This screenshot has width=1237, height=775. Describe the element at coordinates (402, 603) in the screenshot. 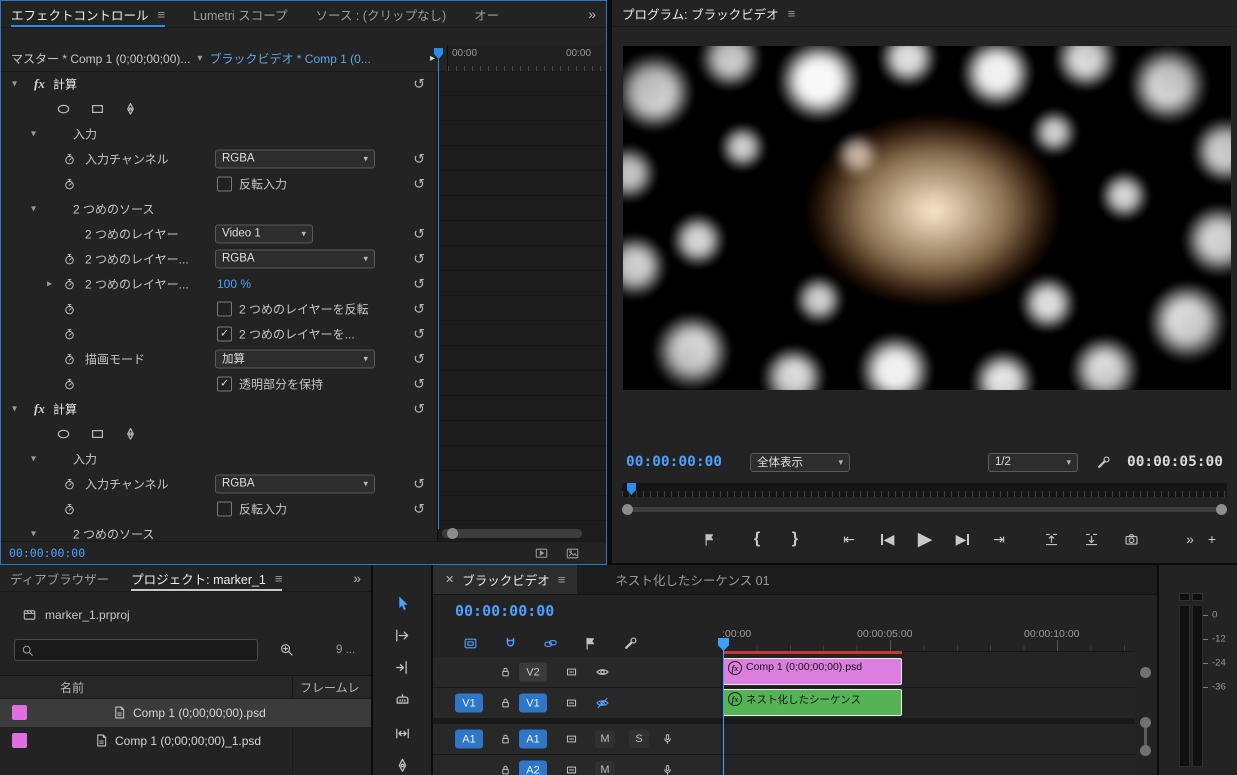

I see `selection-tool-button` at that location.